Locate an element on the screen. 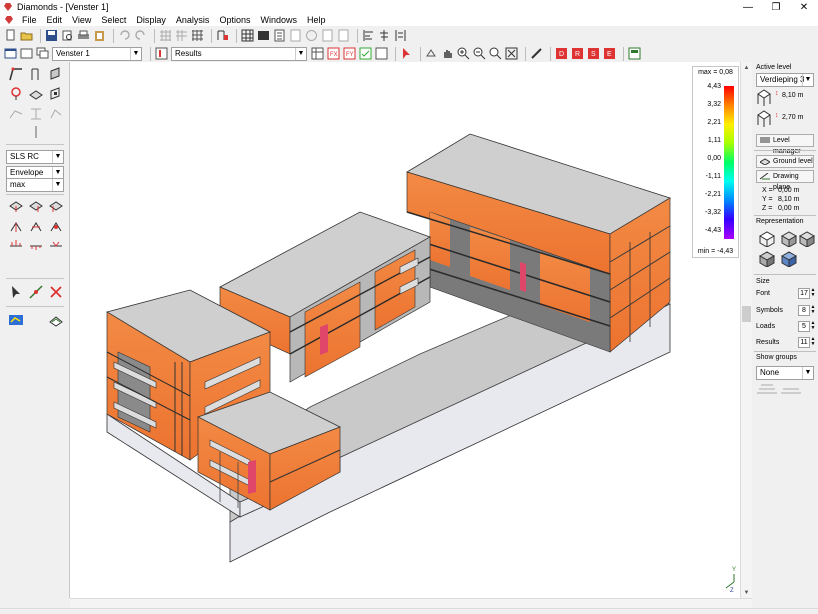  check-list-icon is located at coordinates (295, 35).